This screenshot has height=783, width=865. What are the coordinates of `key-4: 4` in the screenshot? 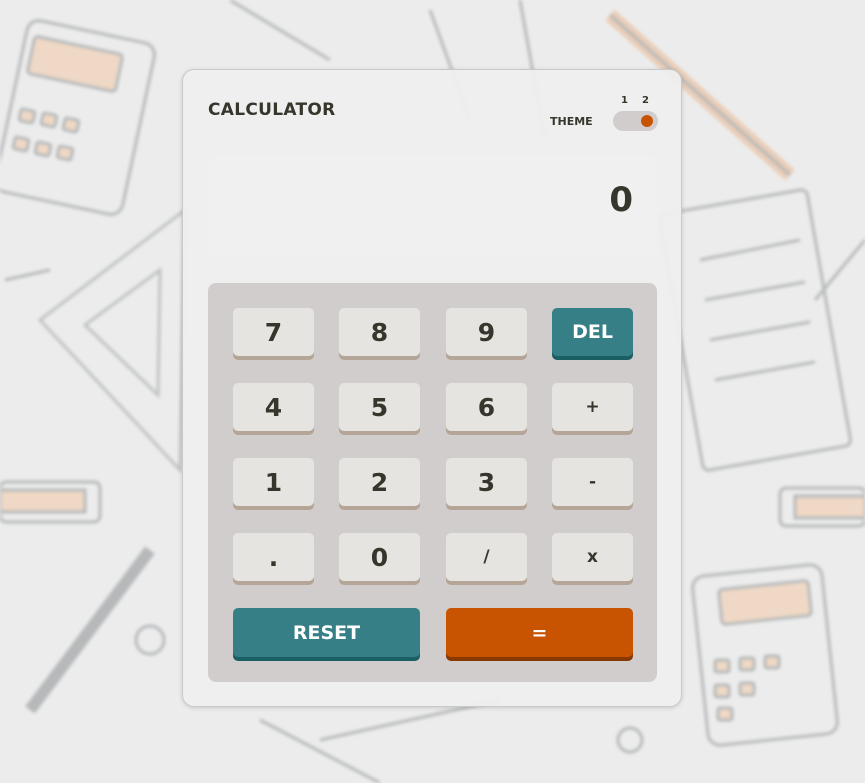 It's located at (273, 407).